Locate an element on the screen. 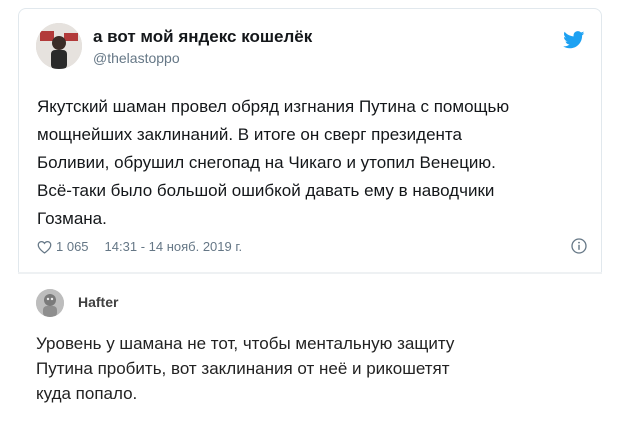 The image size is (621, 440). tweet-text-line: Гозмана. is located at coordinates (72, 218).